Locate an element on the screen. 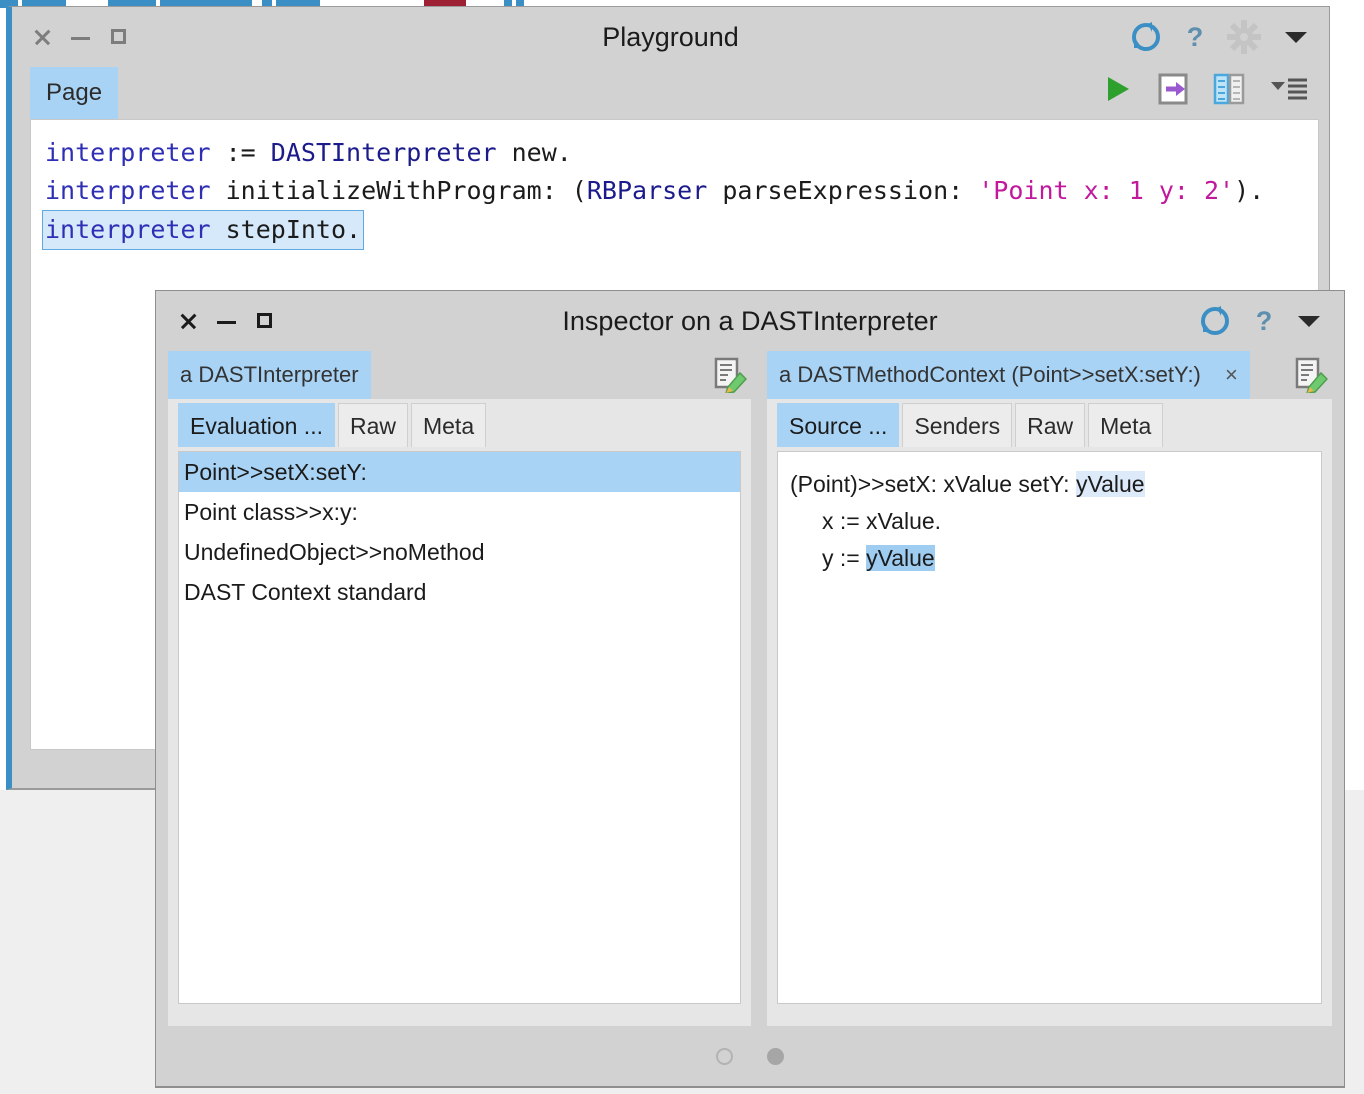 The height and width of the screenshot is (1094, 1364). playground-titlebar: Playground ? is located at coordinates (670, 37).